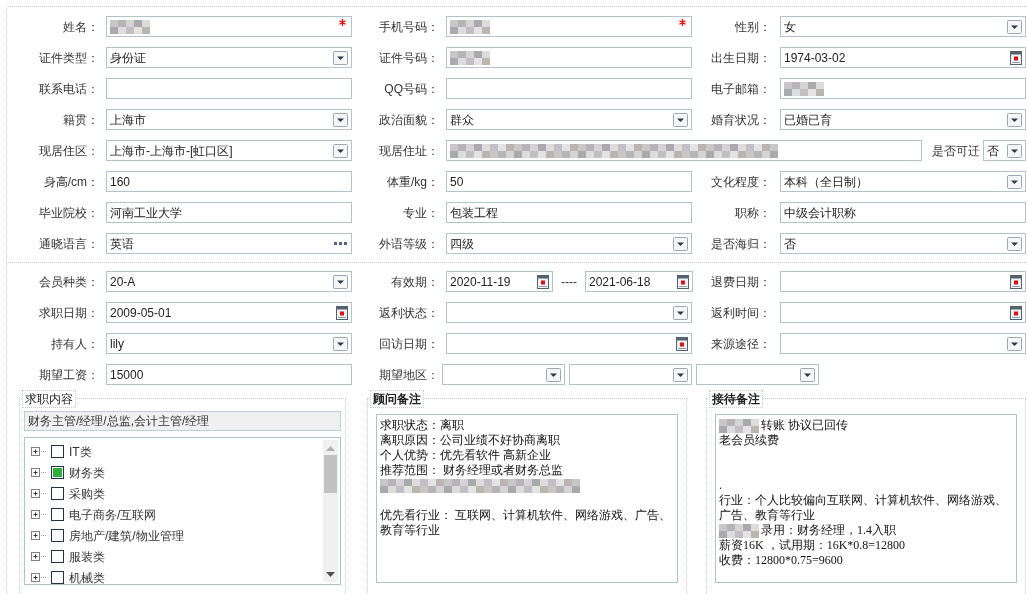 The image size is (1027, 594). Describe the element at coordinates (330, 511) in the screenshot. I see `scrollbar` at that location.